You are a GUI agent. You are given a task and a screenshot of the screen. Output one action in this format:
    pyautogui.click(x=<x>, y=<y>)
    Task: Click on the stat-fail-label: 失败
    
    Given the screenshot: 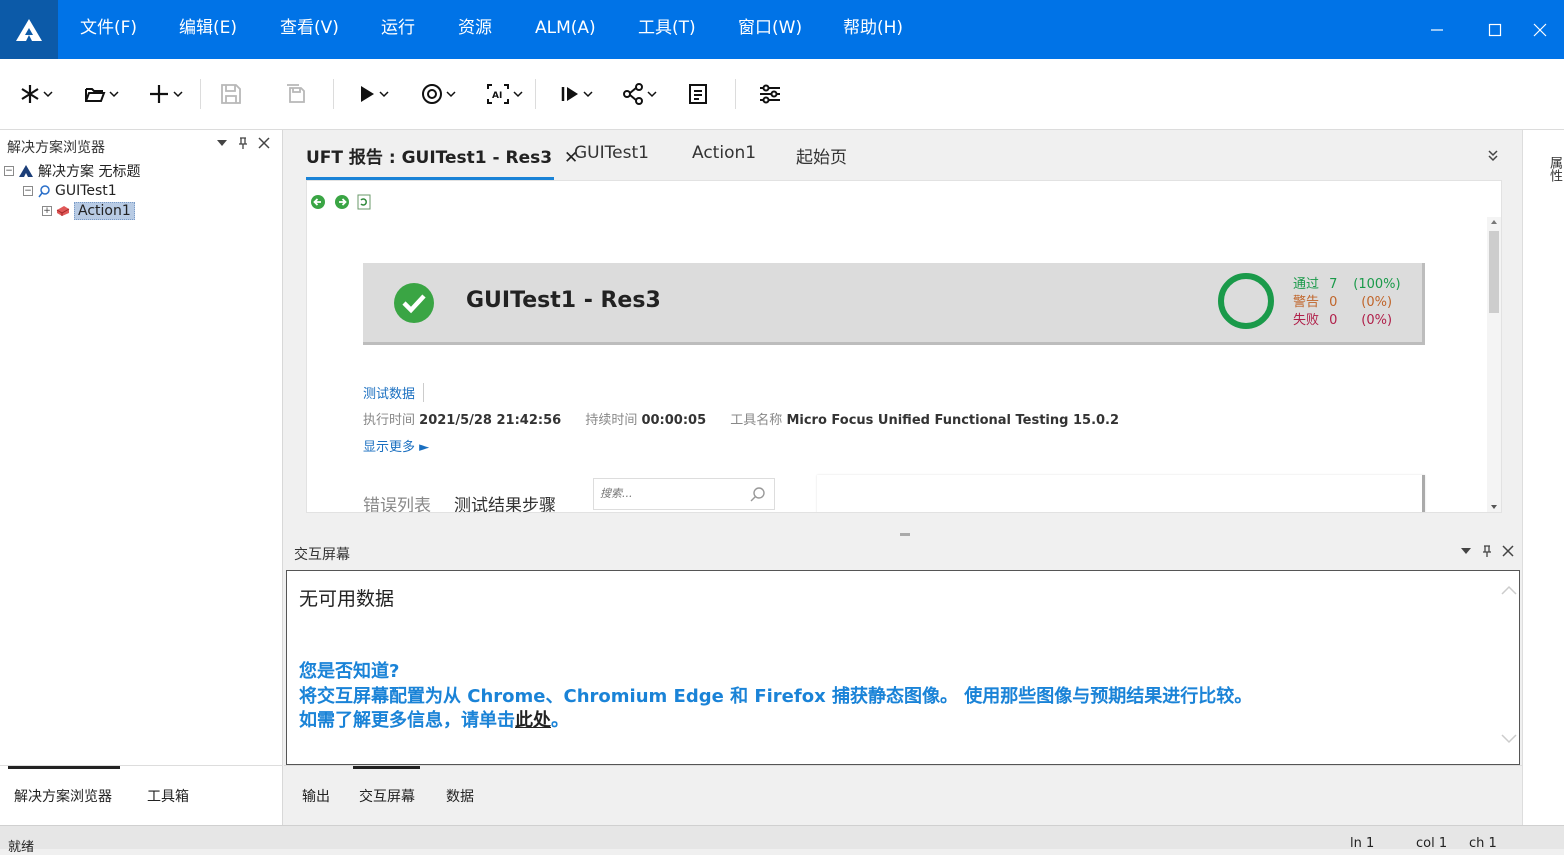 What is the action you would take?
    pyautogui.click(x=1306, y=320)
    